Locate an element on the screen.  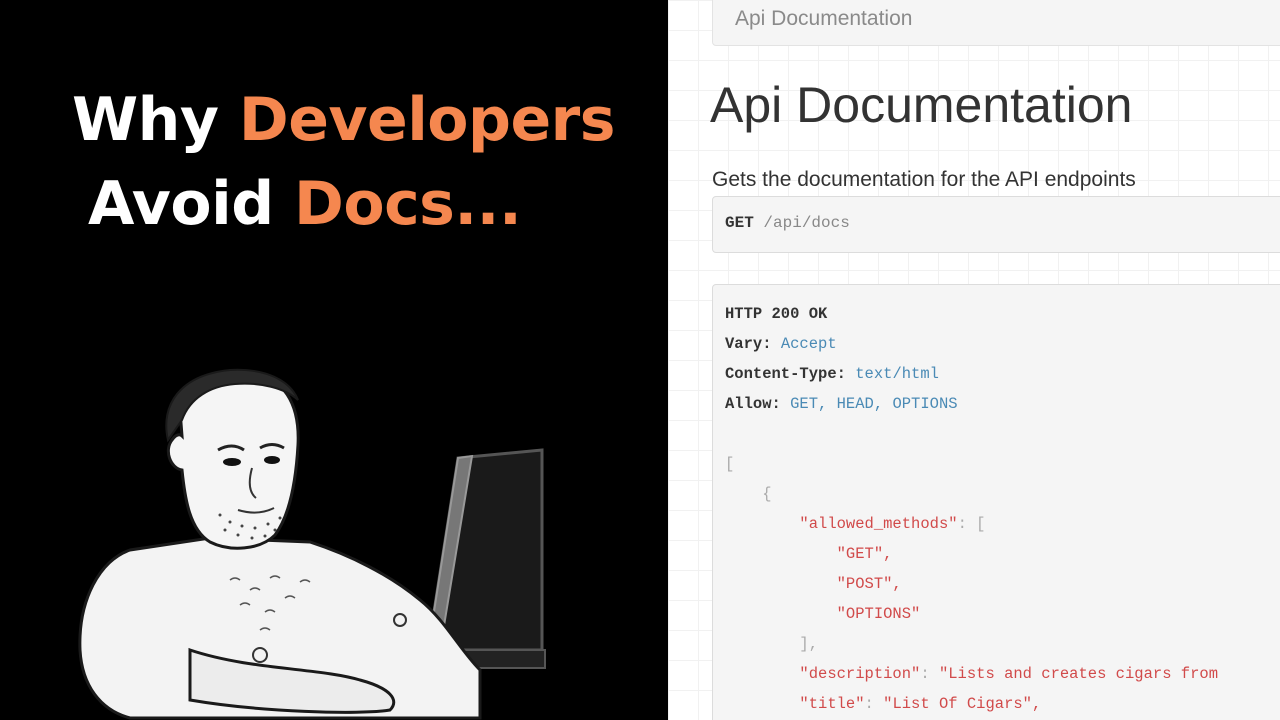
request-method: GET is located at coordinates (739, 223).